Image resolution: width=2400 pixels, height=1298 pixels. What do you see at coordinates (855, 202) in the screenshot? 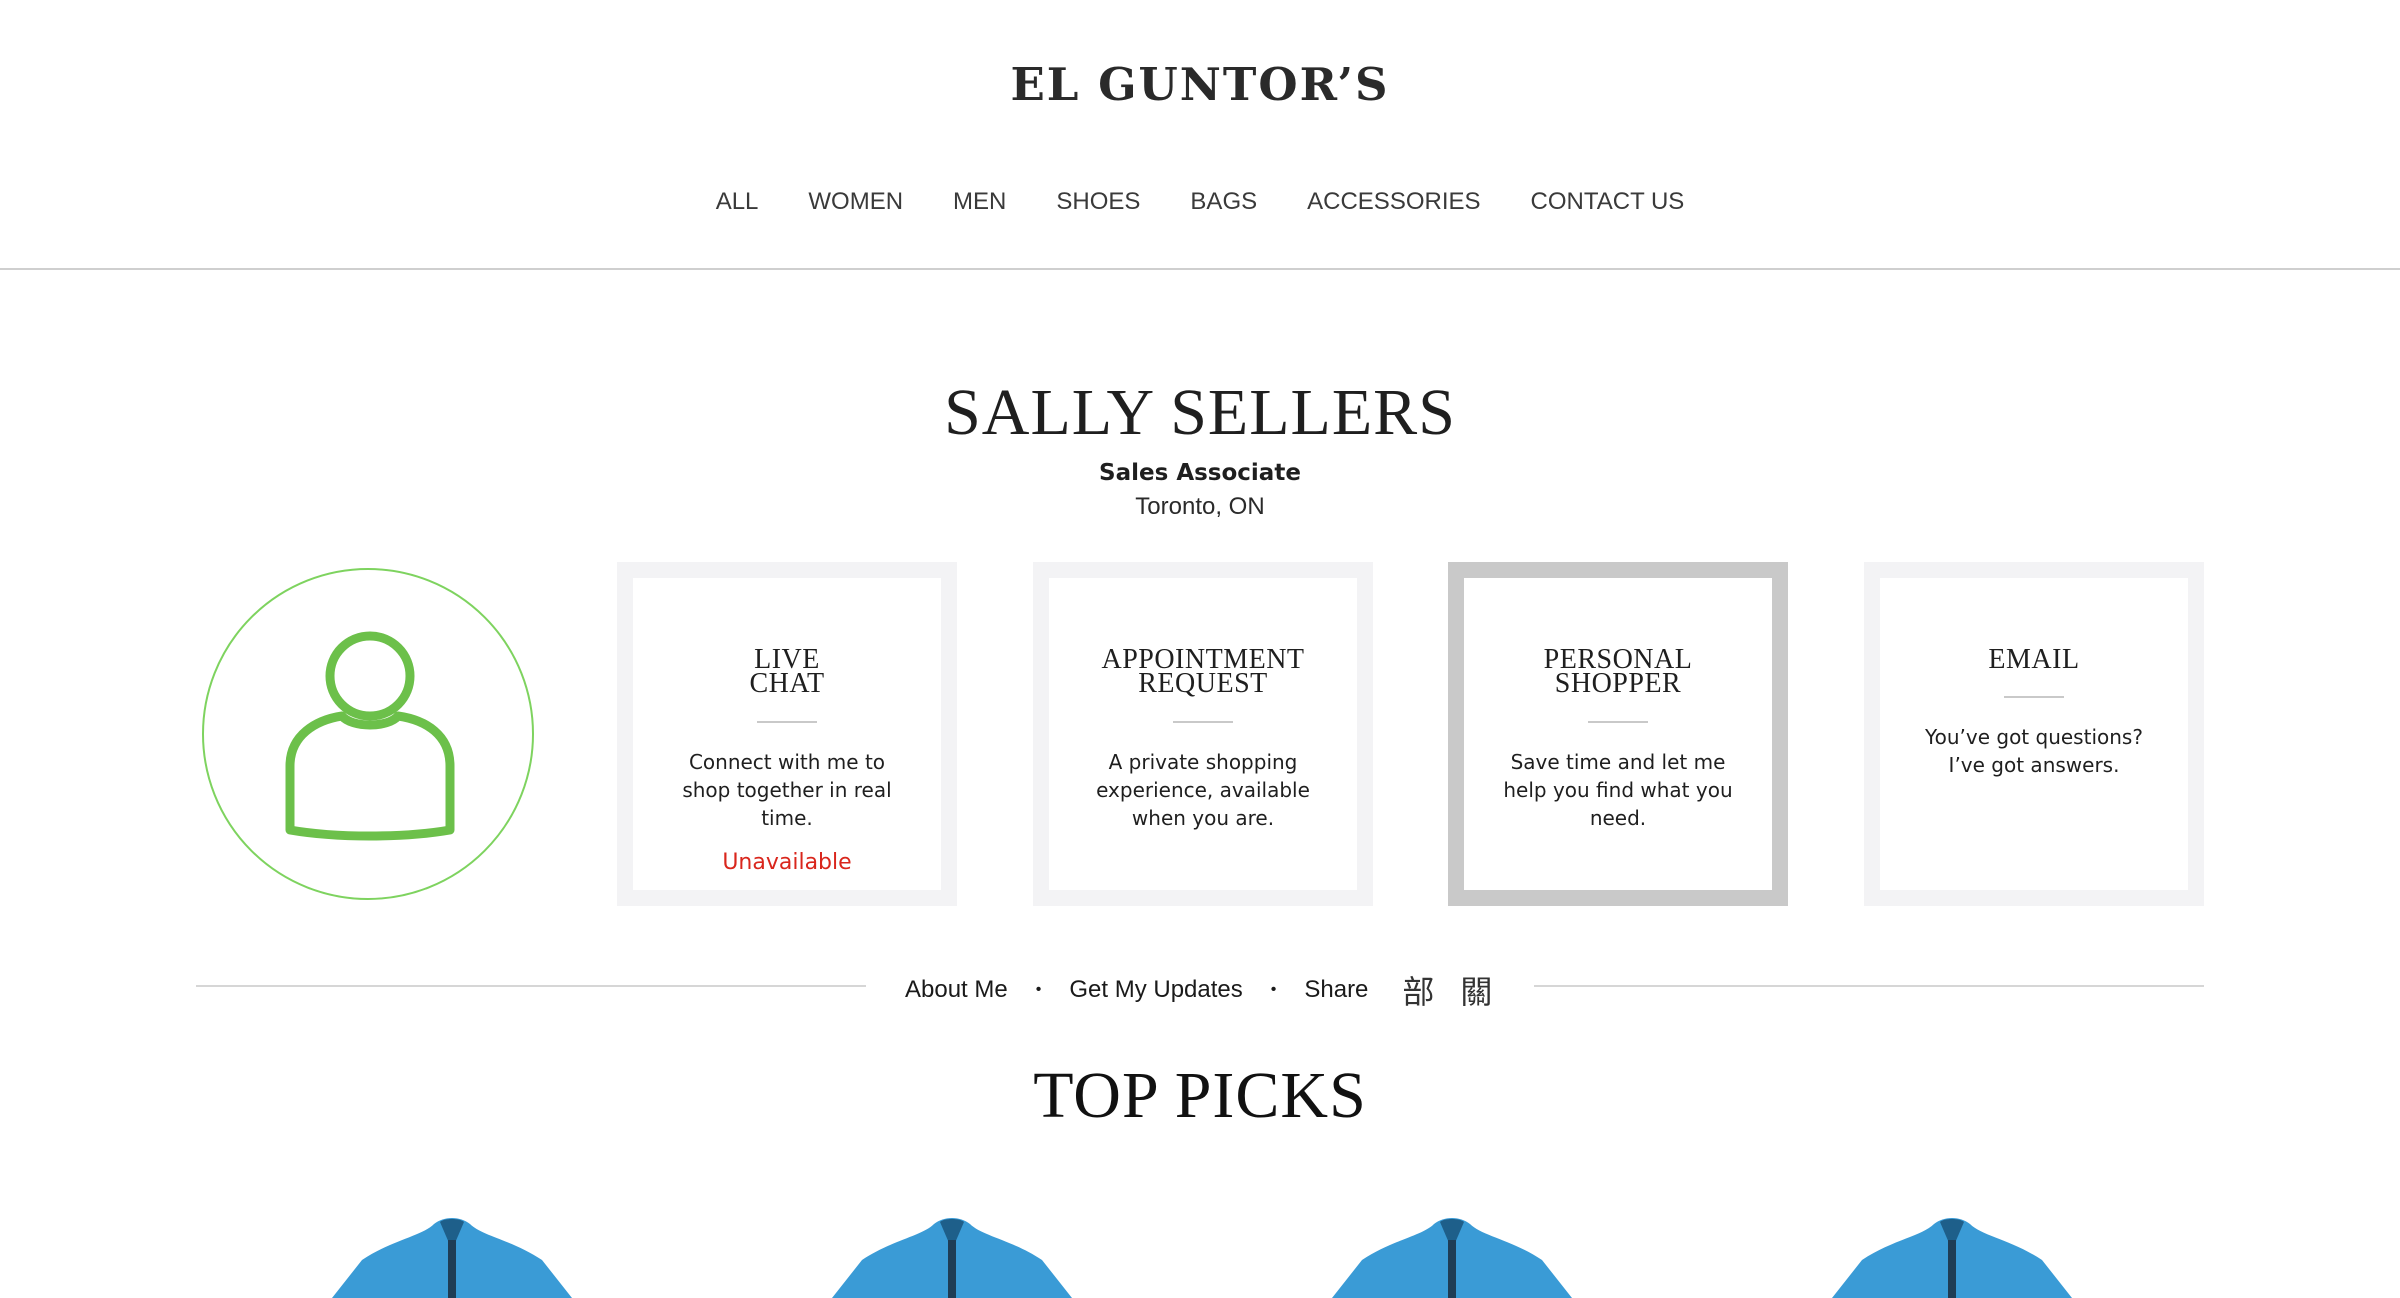
I see `nav-item-women: WOMEN` at bounding box center [855, 202].